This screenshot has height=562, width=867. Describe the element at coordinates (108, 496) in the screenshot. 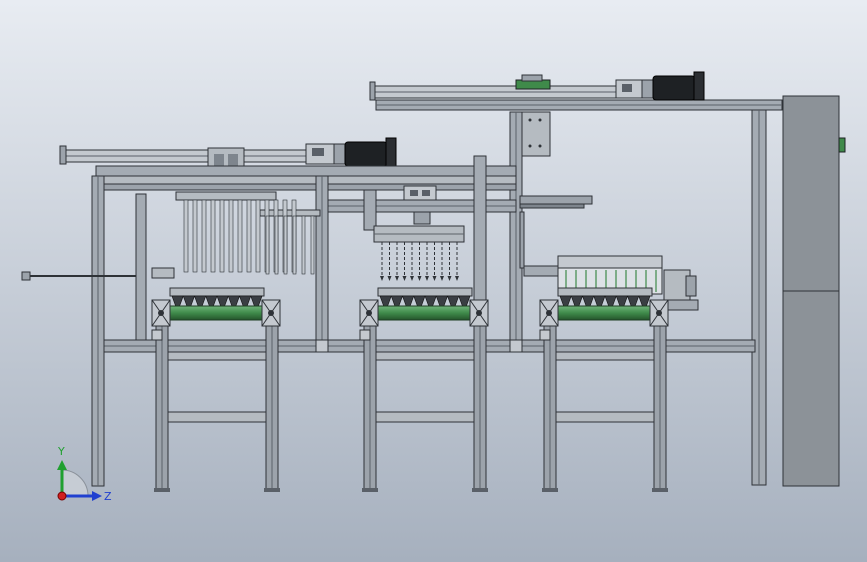

I see `triad-z-label: Z` at that location.